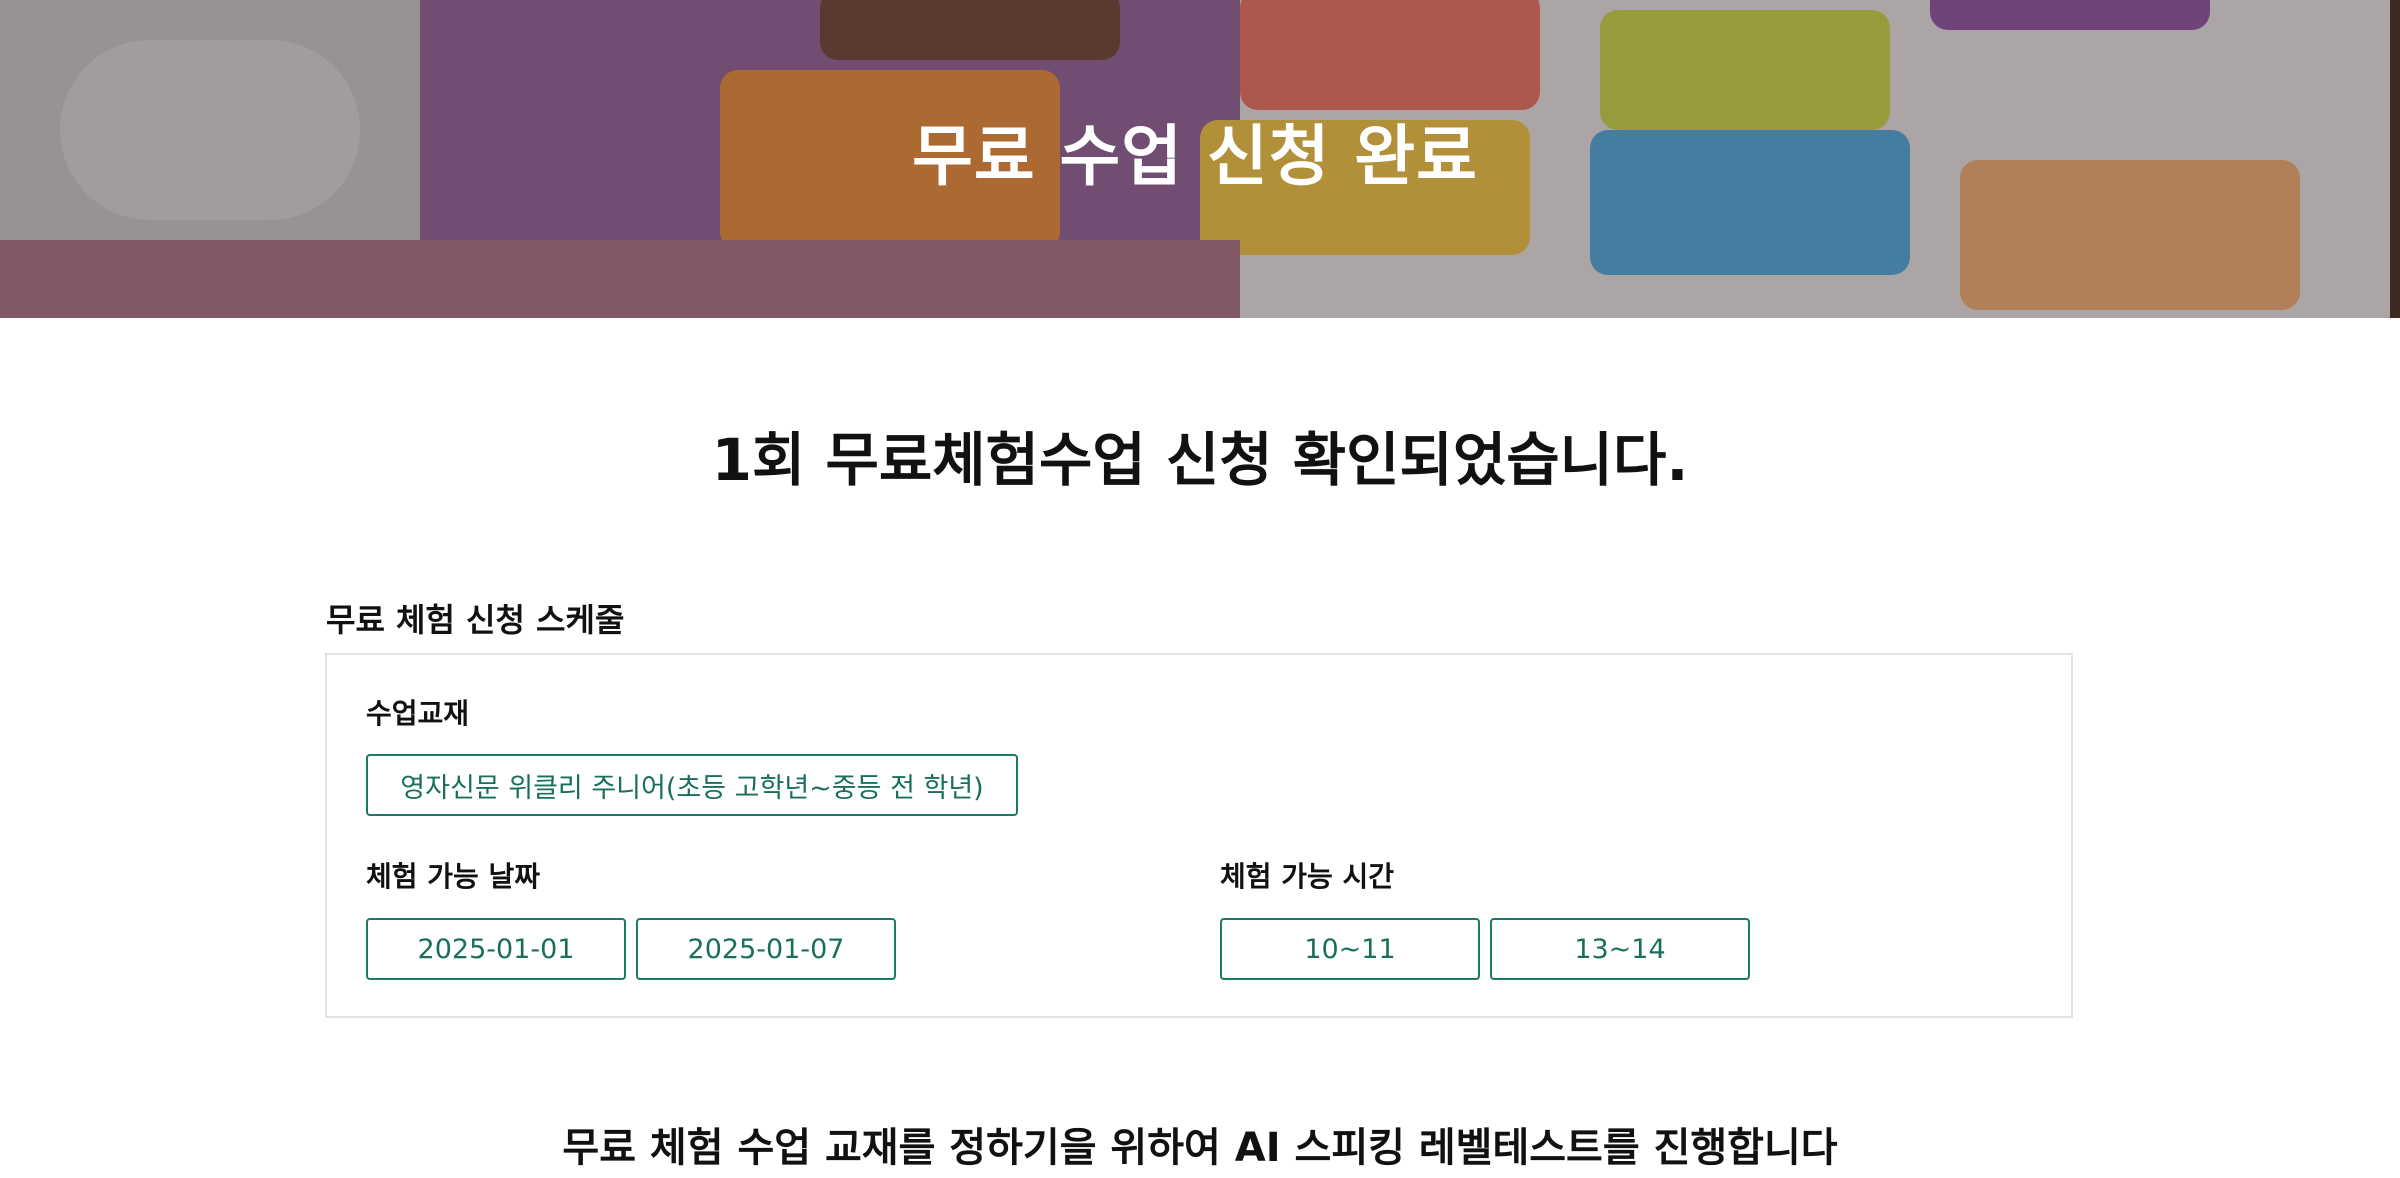  Describe the element at coordinates (2395, 159) in the screenshot. I see `hero-edge` at that location.